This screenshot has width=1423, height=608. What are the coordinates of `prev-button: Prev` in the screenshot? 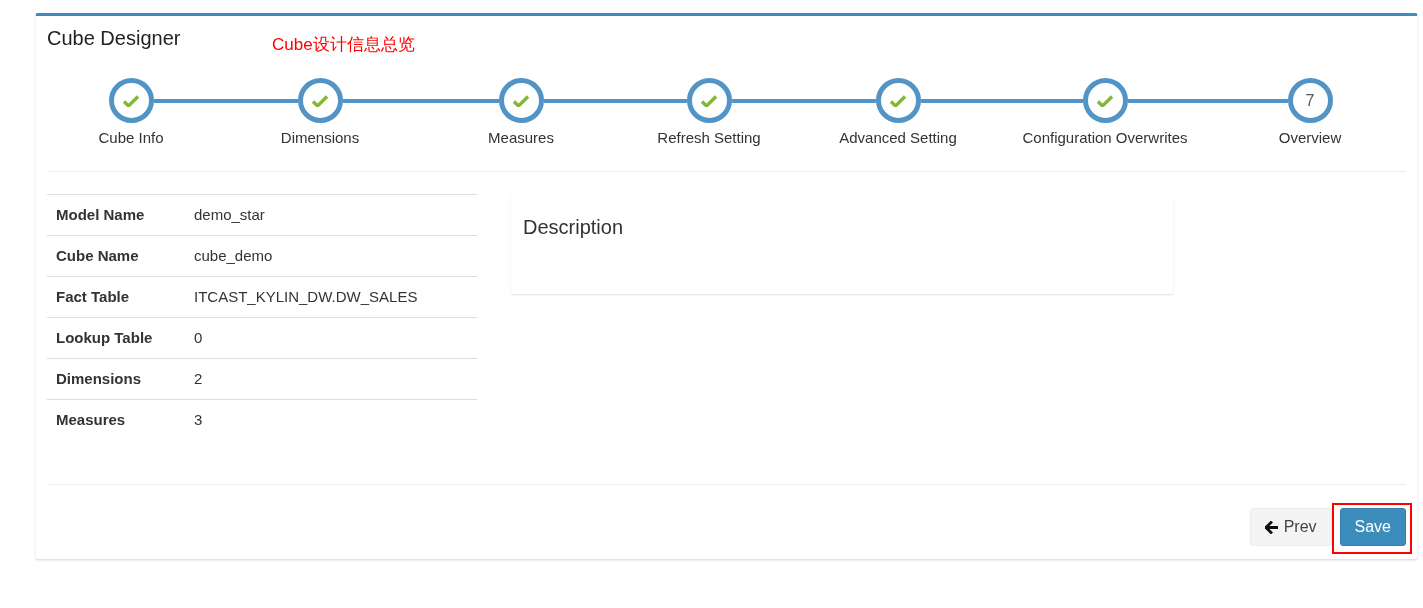 It's located at (1290, 527).